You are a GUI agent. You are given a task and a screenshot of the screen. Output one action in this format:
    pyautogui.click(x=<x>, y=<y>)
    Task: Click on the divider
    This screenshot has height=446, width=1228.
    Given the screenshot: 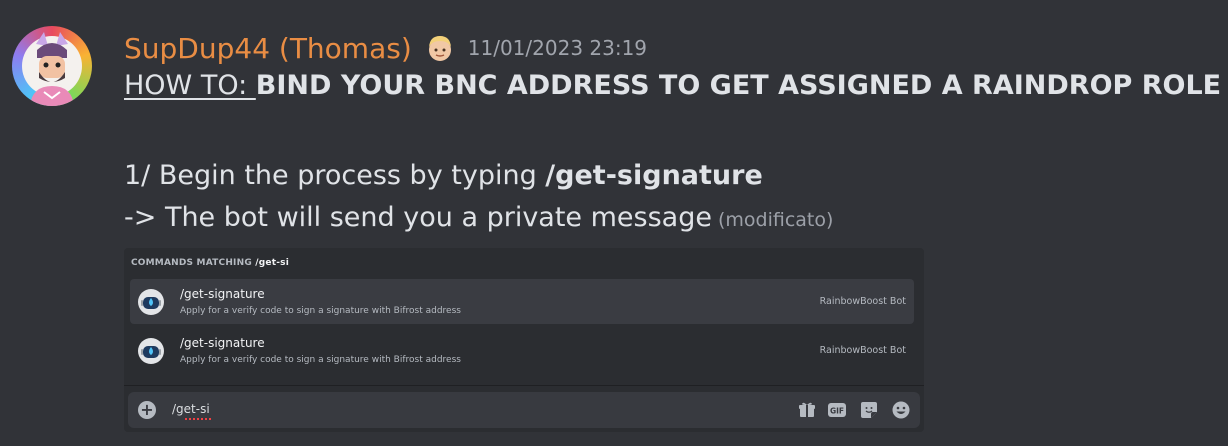 What is the action you would take?
    pyautogui.click(x=524, y=385)
    